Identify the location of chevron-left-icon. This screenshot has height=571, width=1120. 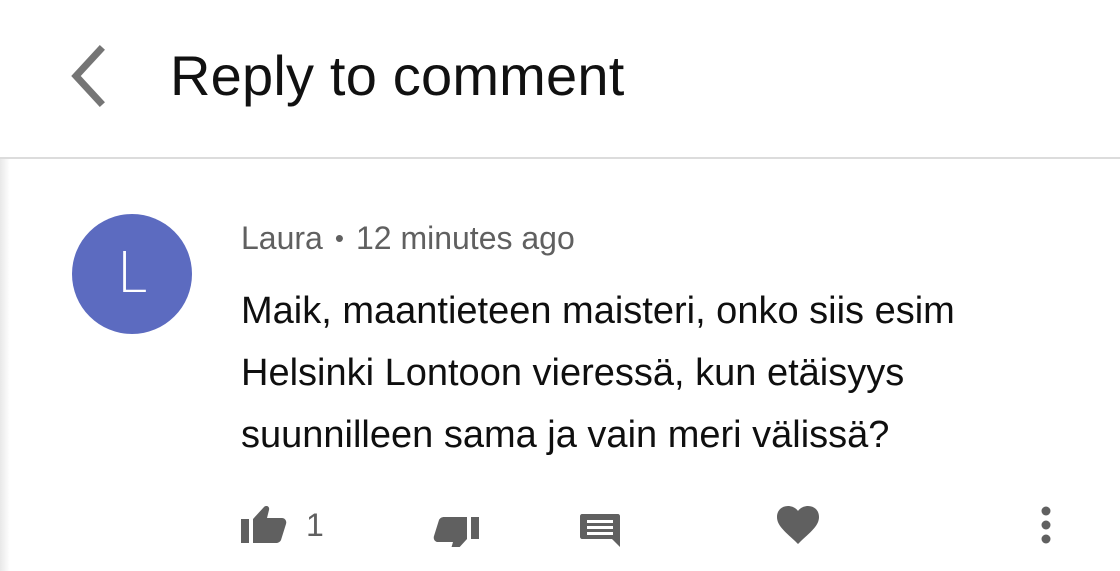
(88, 76).